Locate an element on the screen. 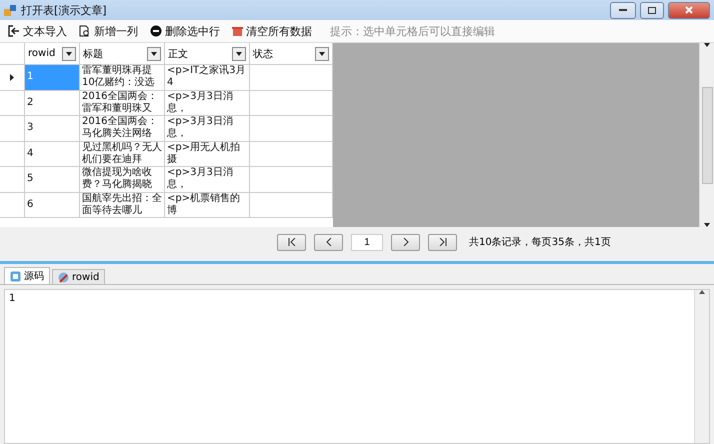 Image resolution: width=714 pixels, height=444 pixels. column-header: 正文 is located at coordinates (207, 54).